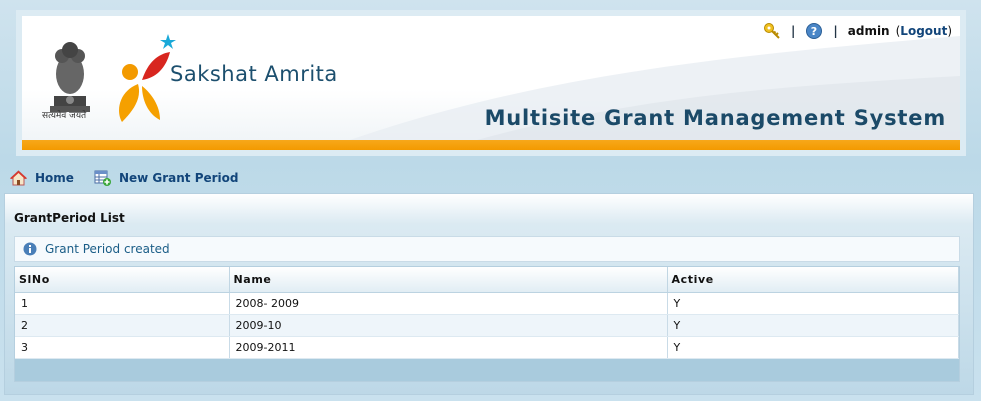 The height and width of the screenshot is (401, 981). Describe the element at coordinates (122, 325) in the screenshot. I see `cell-slno: 2` at that location.